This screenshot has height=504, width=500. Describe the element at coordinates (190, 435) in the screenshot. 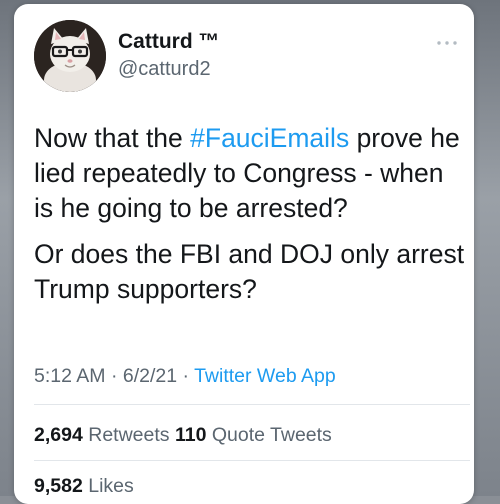

I see `quote-tweets-count: 110` at that location.